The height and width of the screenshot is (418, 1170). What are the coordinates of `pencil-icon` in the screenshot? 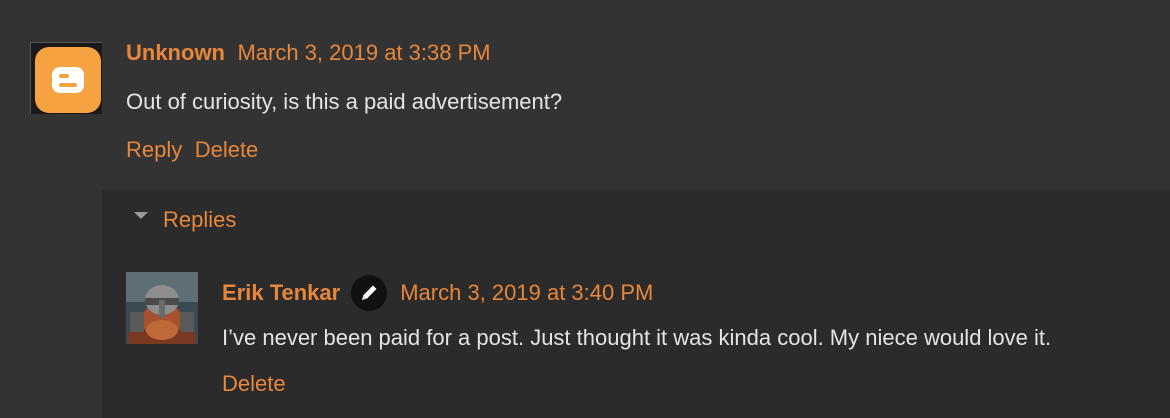 It's located at (369, 293).